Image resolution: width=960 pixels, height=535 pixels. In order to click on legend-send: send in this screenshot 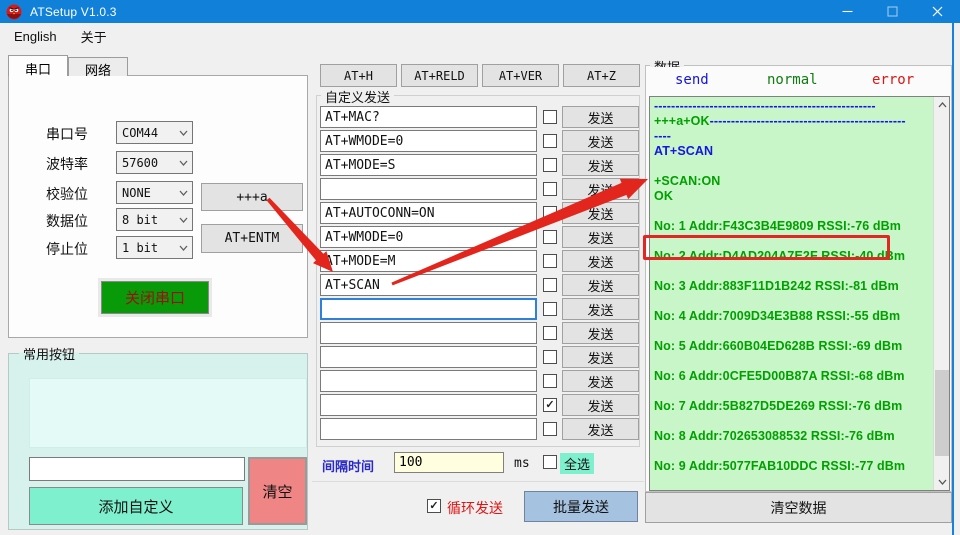, I will do `click(692, 80)`.